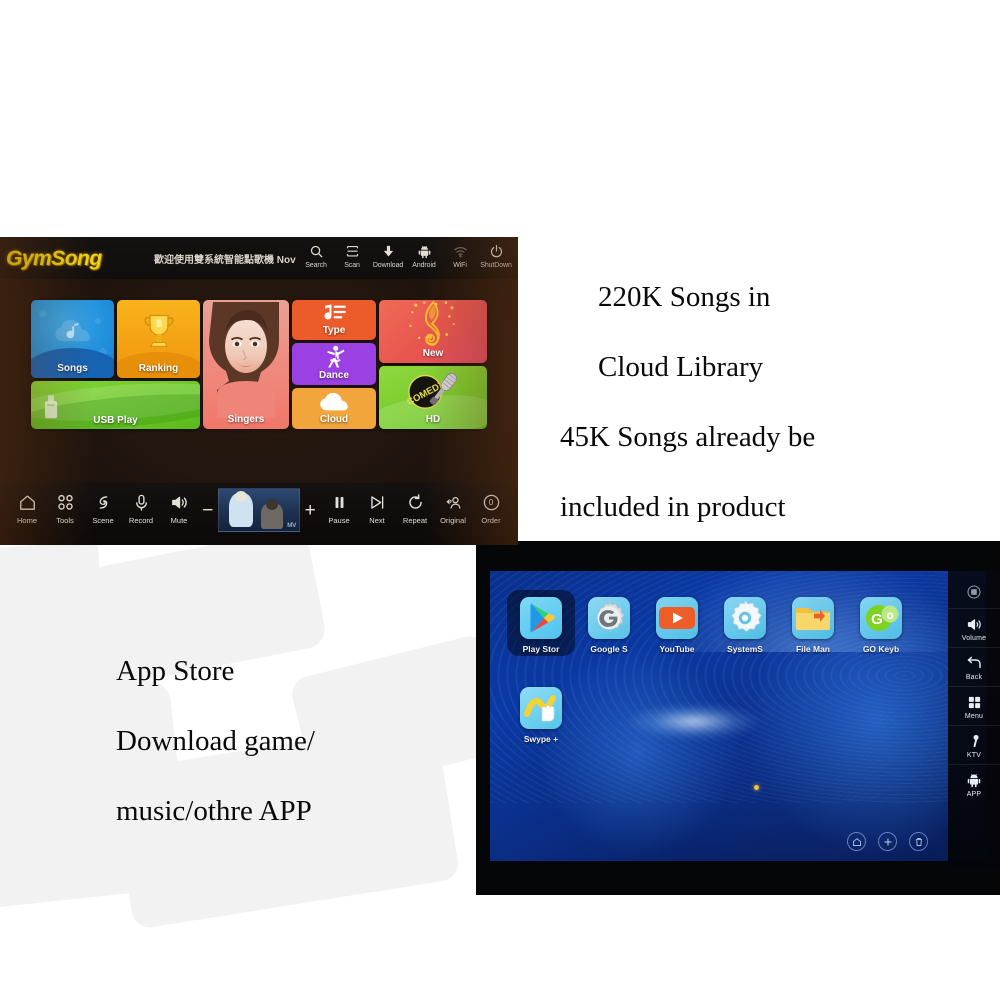 The height and width of the screenshot is (1000, 1000). I want to click on tile-label: USB Play, so click(115, 420).